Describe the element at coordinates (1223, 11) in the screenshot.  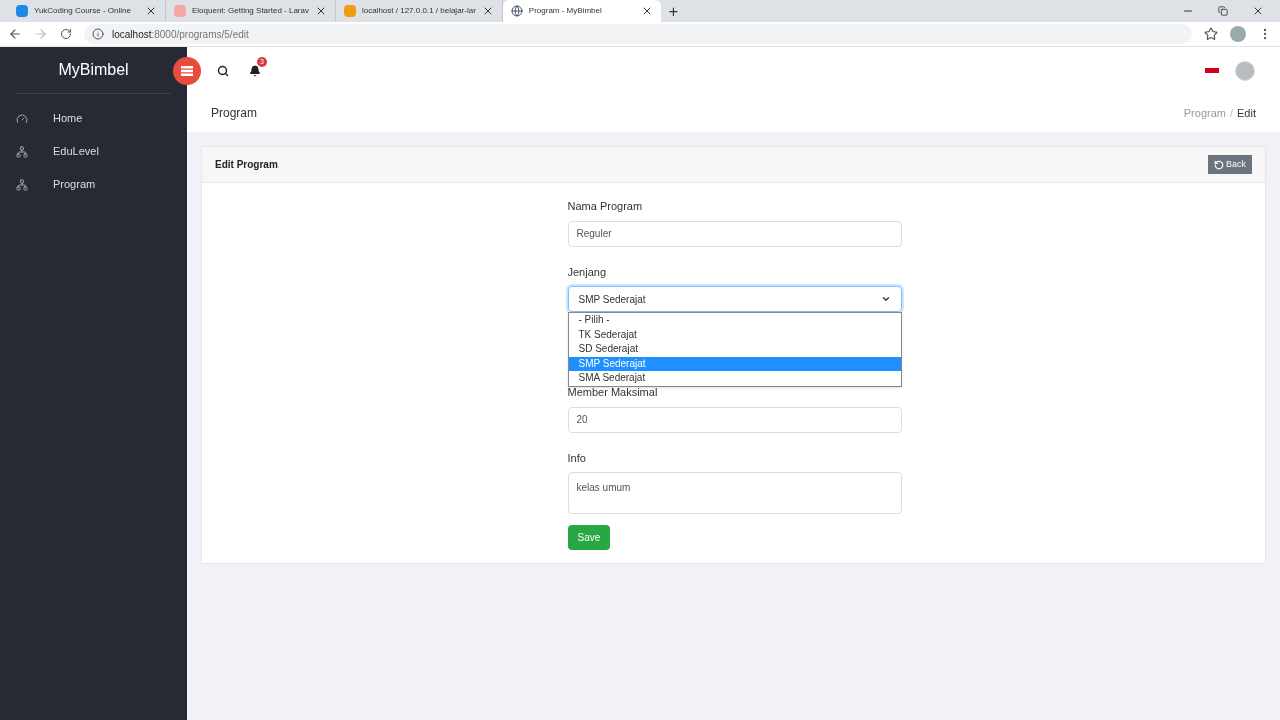
I see `restore-icon` at that location.